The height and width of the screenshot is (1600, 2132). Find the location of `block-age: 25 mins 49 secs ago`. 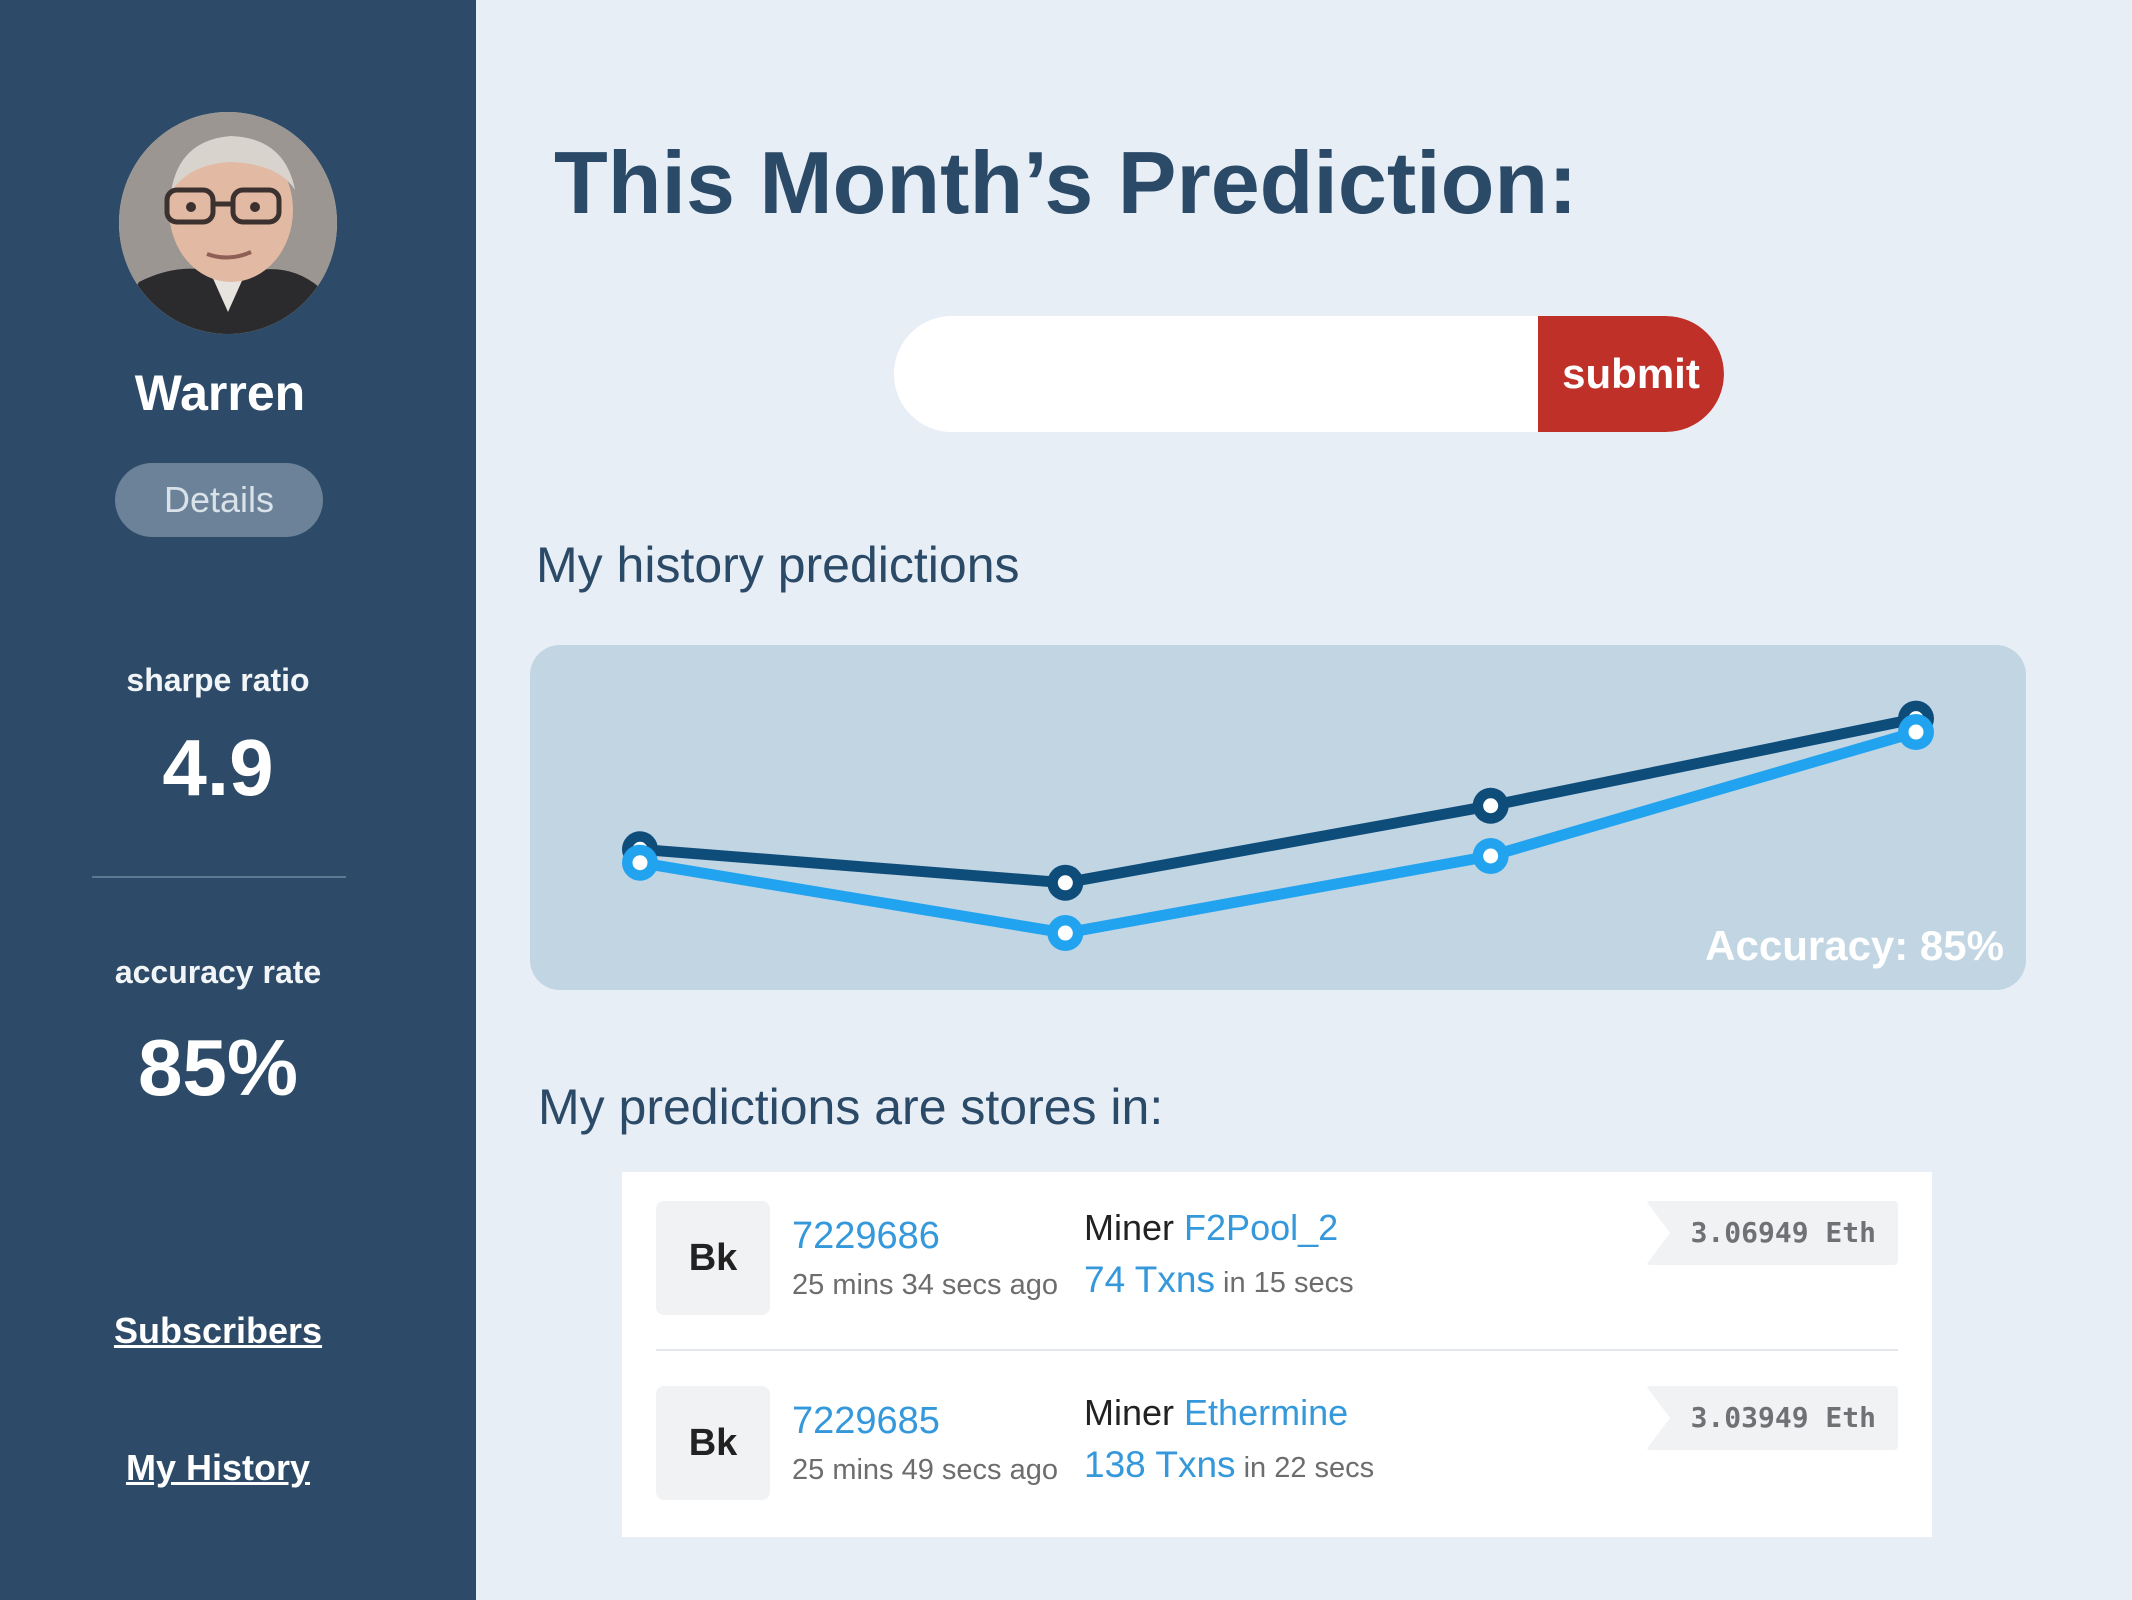

block-age: 25 mins 49 secs ago is located at coordinates (925, 1470).